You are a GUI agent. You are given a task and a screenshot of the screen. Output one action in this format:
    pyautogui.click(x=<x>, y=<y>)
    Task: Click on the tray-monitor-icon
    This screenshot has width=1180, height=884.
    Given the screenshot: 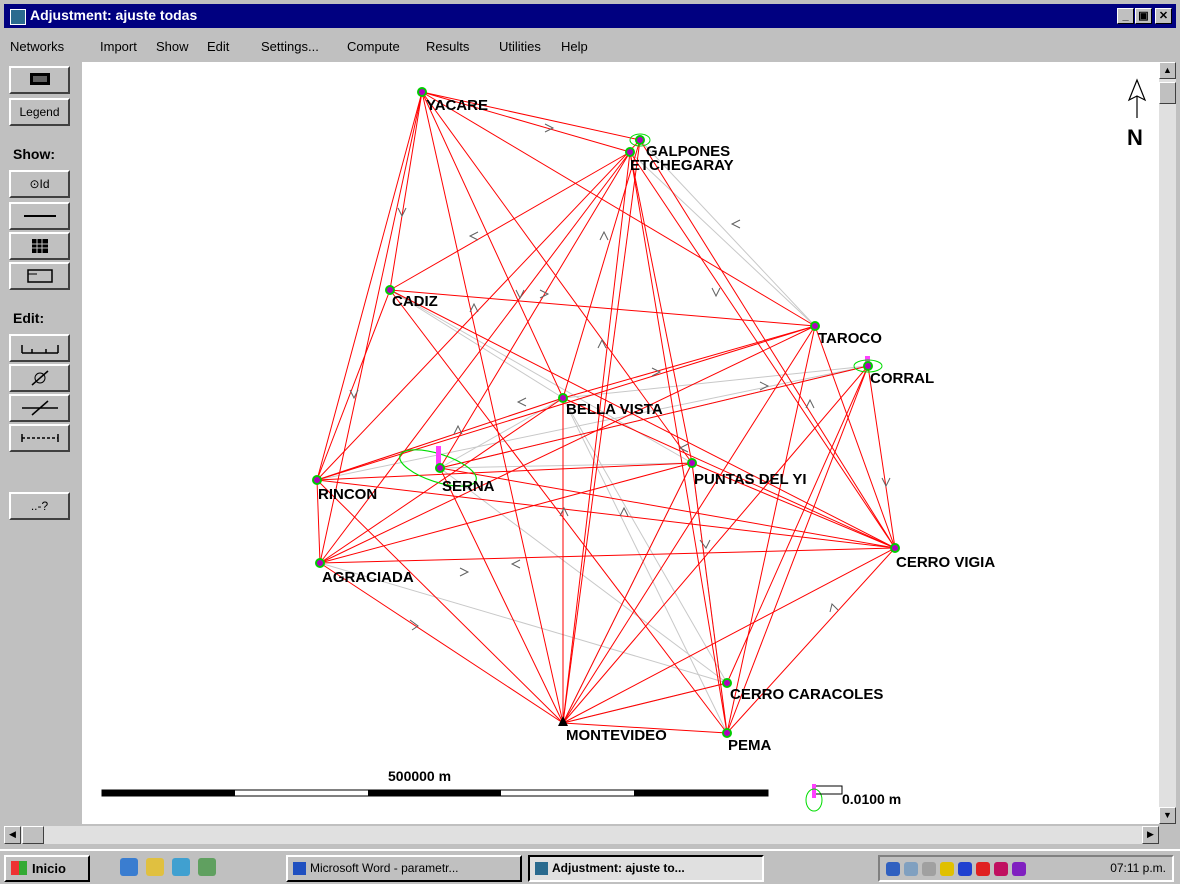 What is the action you would take?
    pyautogui.click(x=911, y=869)
    